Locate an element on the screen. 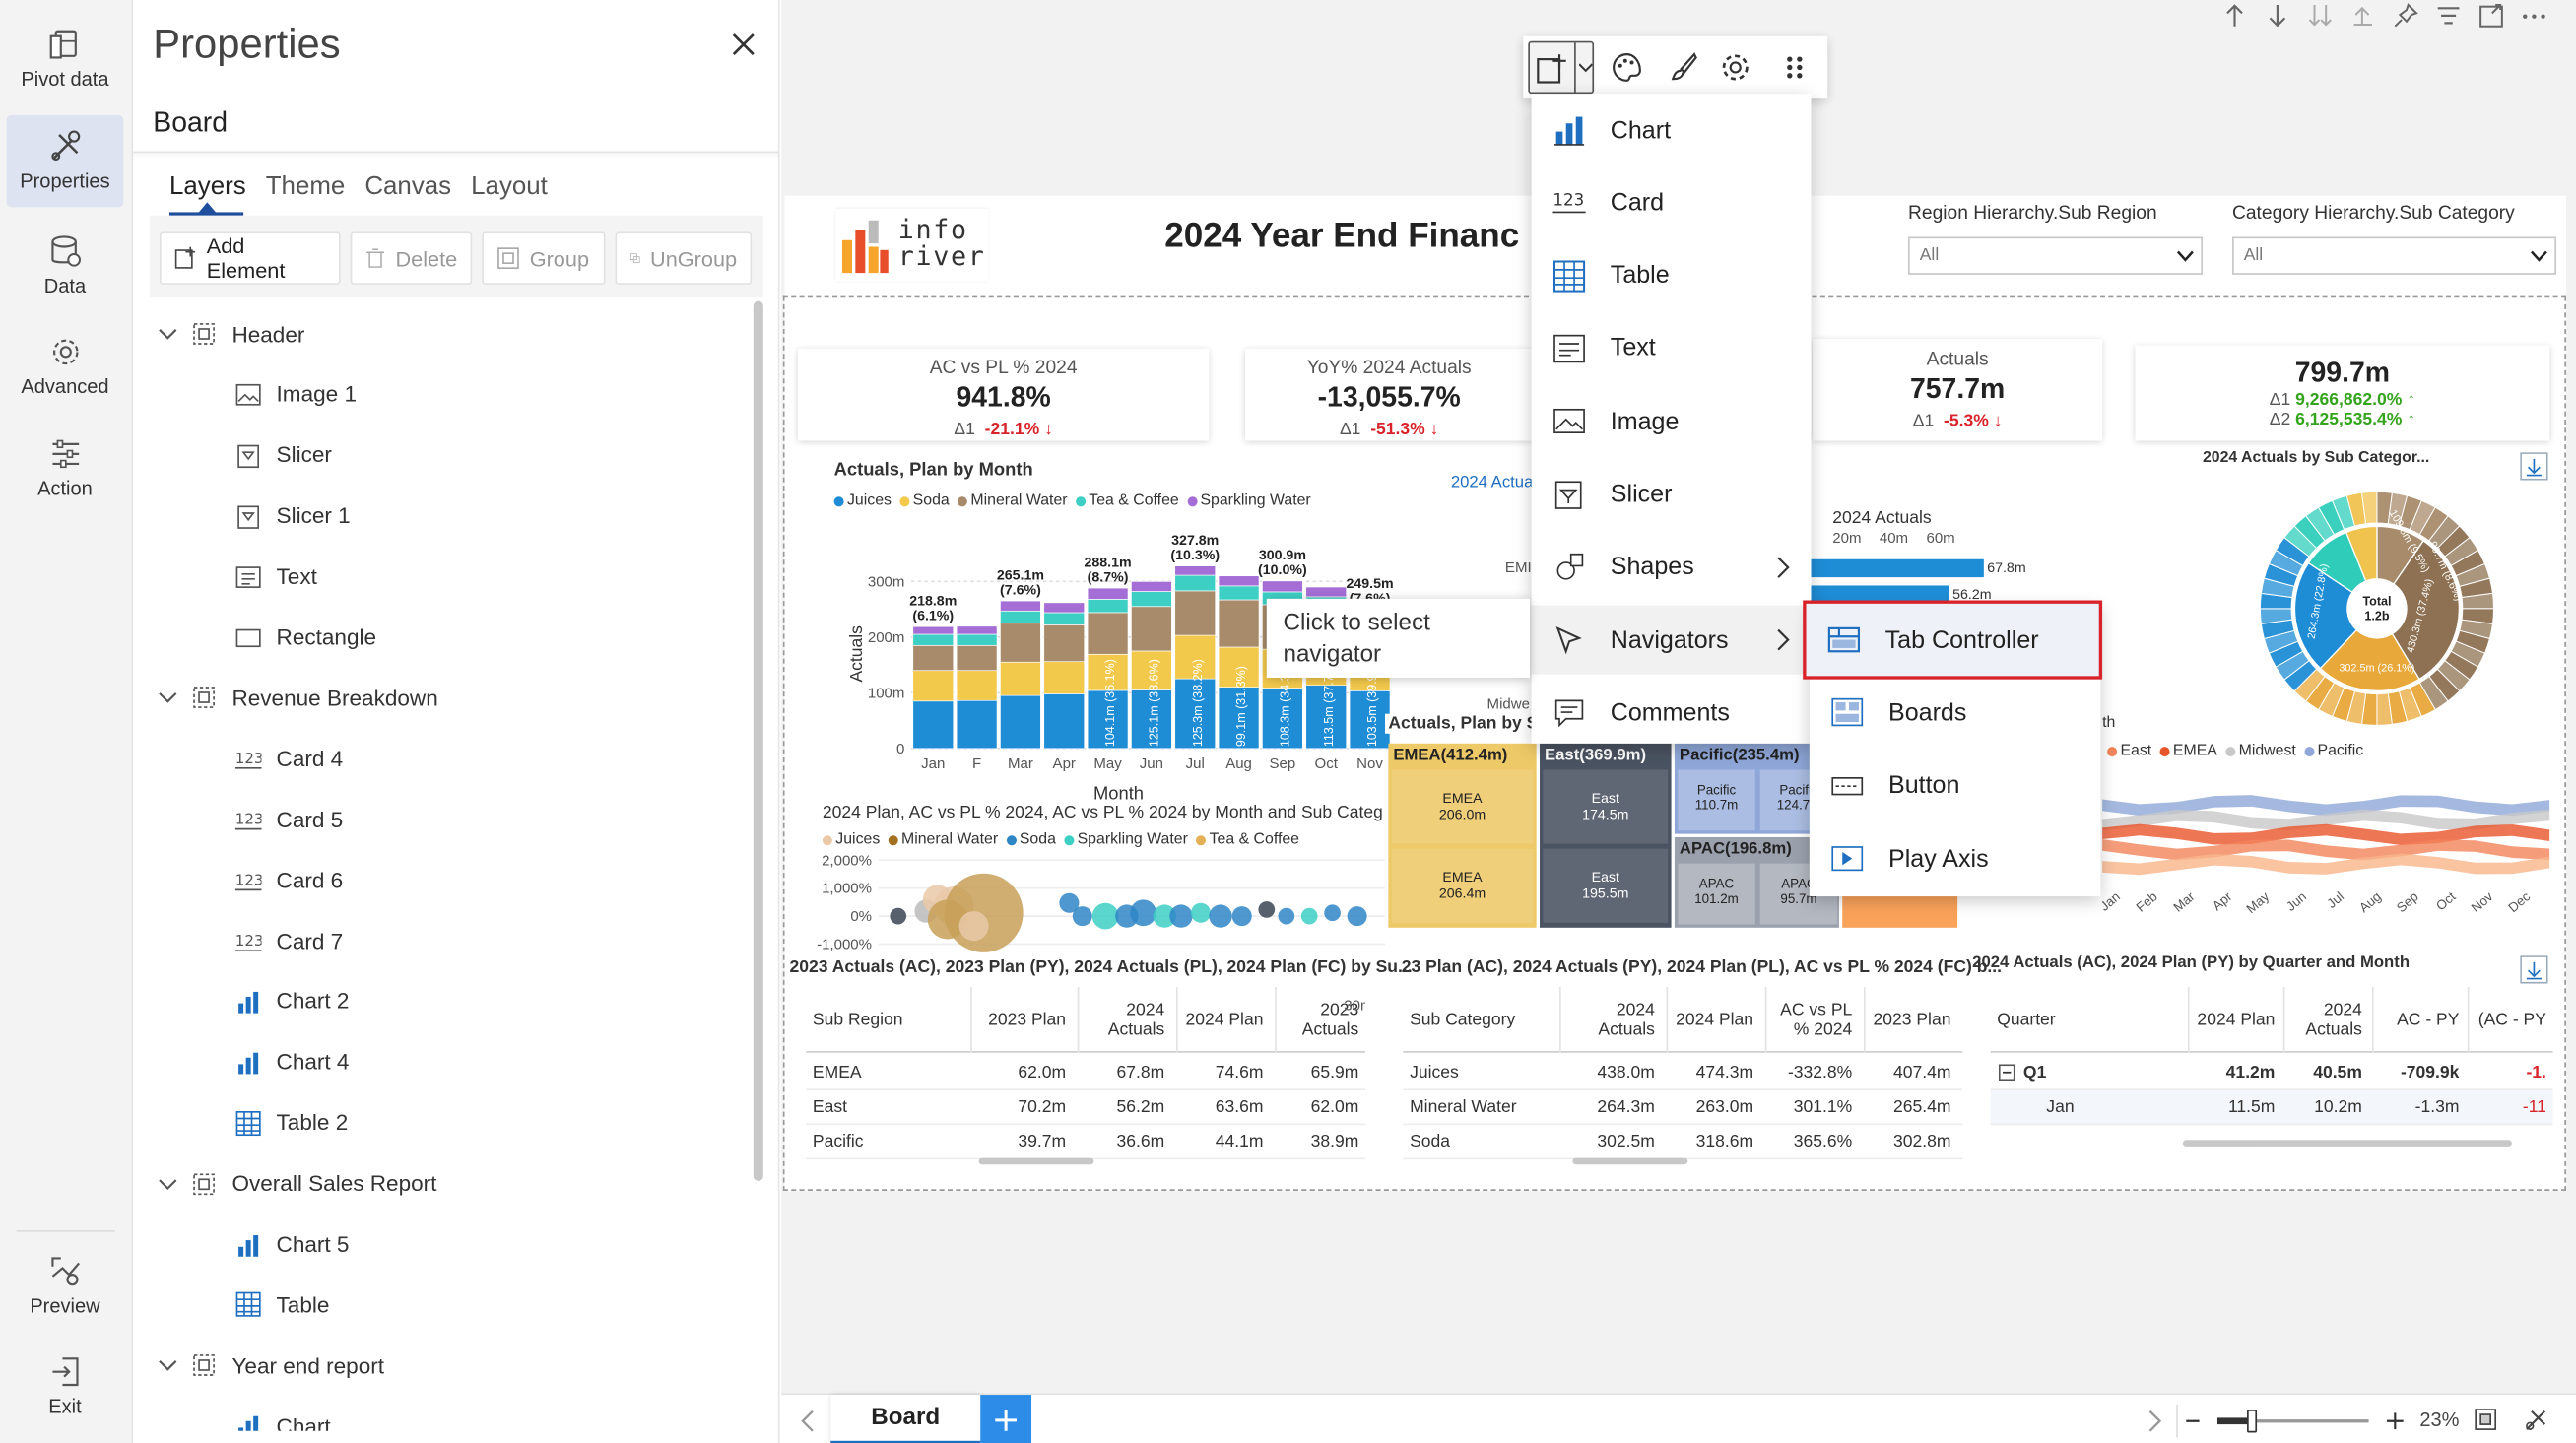 The width and height of the screenshot is (2576, 1443). layer-item-rectangle: Rectangle is located at coordinates (306, 637).